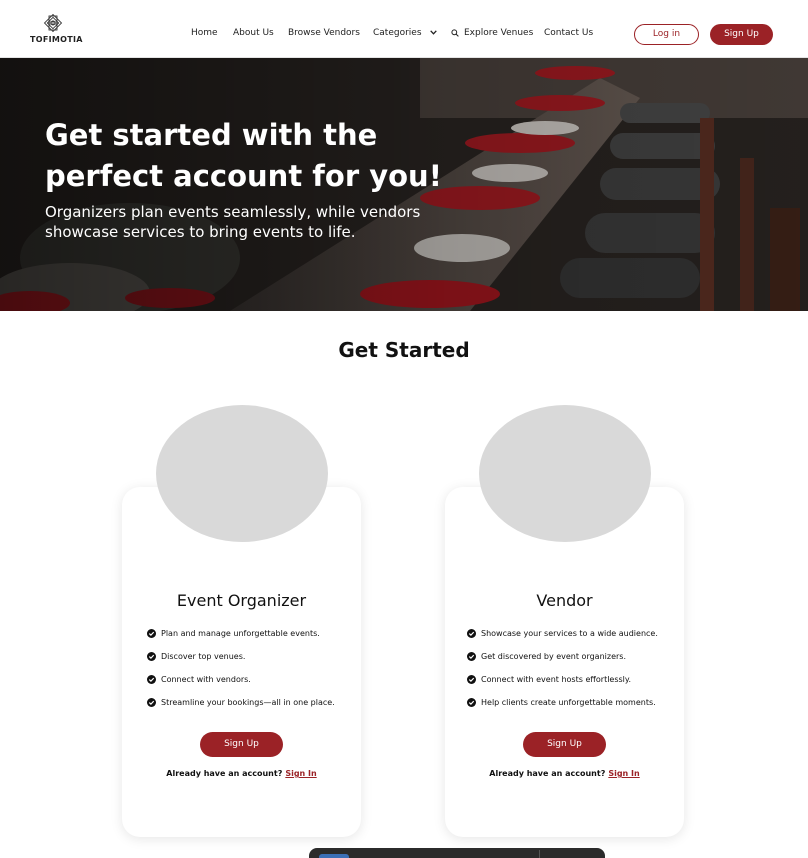 The image size is (808, 858). Describe the element at coordinates (434, 32) in the screenshot. I see `chevron-down-icon` at that location.